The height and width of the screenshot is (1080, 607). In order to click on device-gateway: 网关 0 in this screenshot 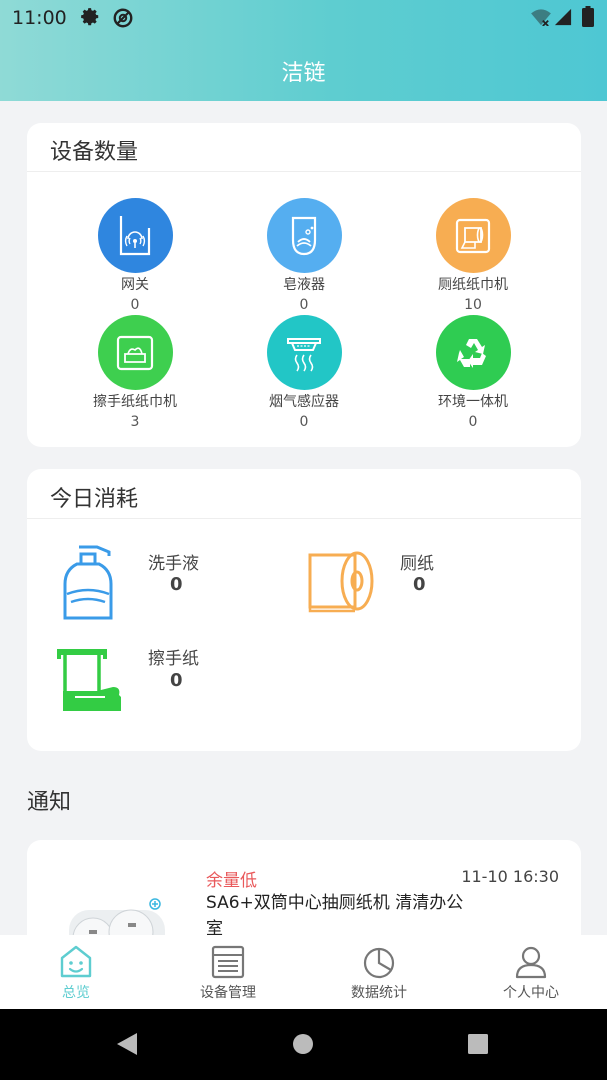, I will do `click(135, 256)`.